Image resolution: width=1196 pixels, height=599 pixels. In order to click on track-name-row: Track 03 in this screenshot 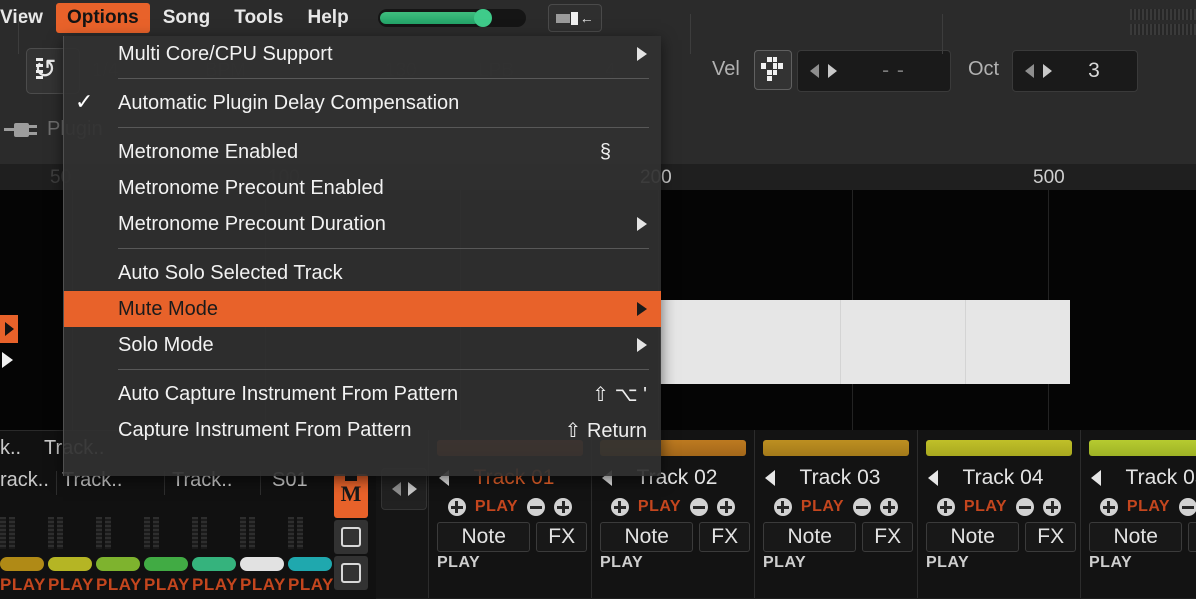, I will do `click(836, 478)`.